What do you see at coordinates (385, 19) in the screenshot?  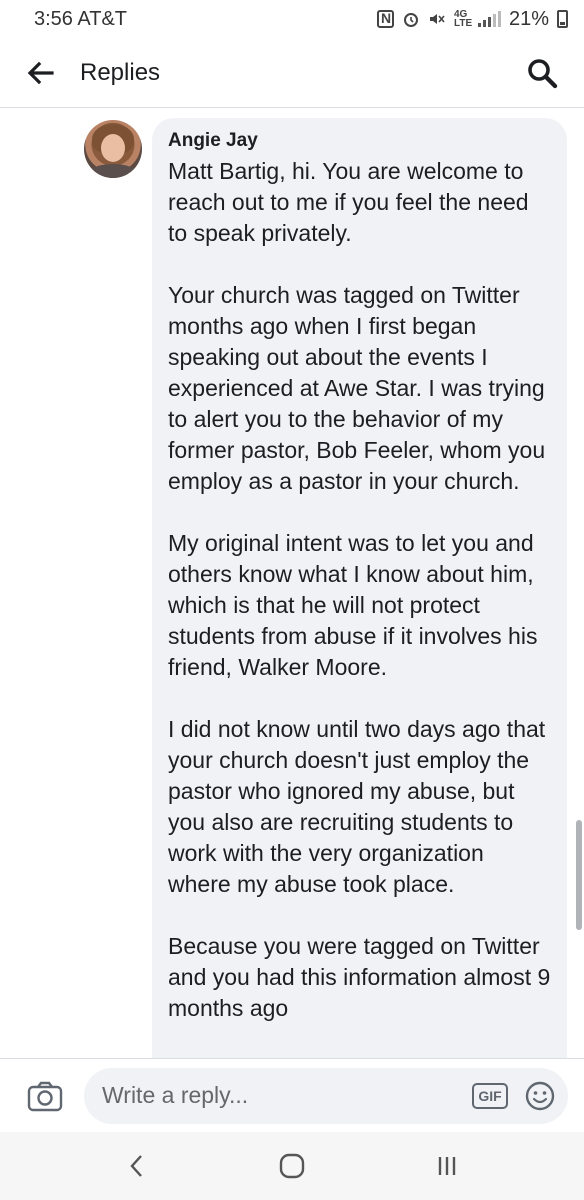 I see `nfc-icon` at bounding box center [385, 19].